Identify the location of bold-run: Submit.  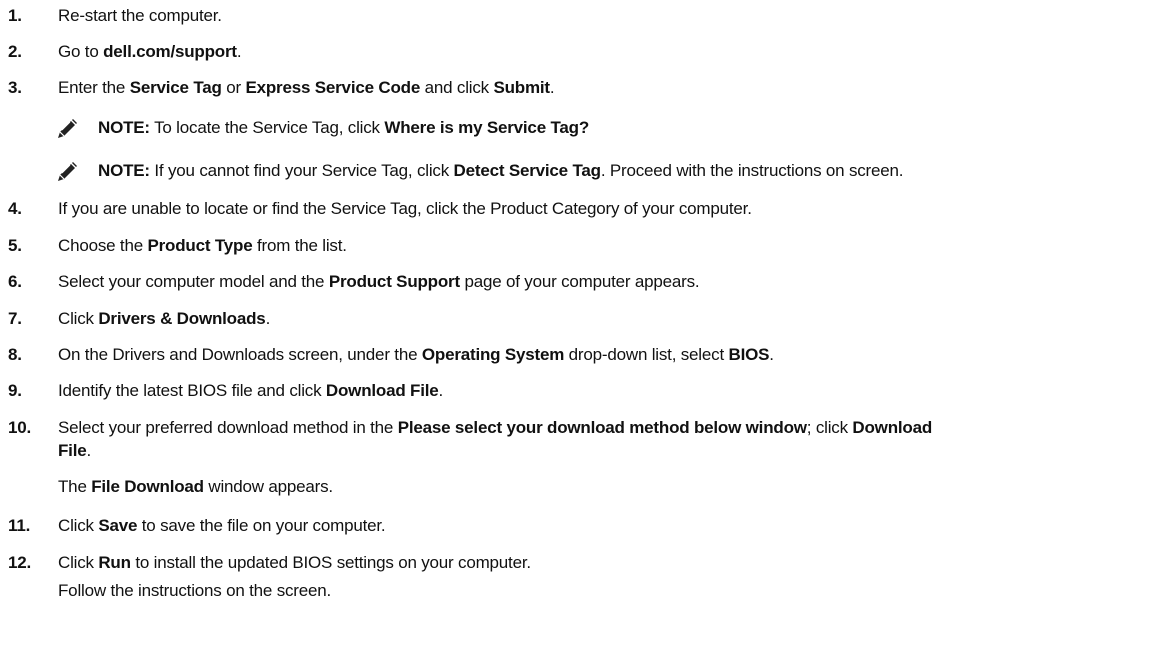
(521, 87).